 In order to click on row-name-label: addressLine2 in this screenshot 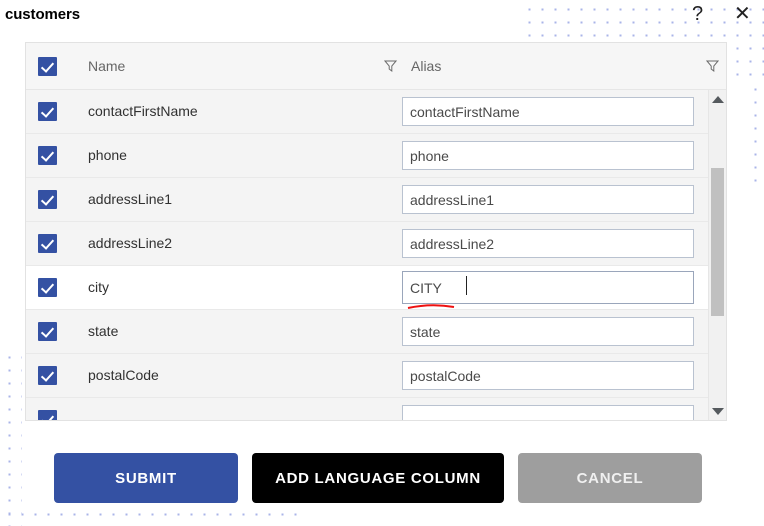, I will do `click(130, 243)`.